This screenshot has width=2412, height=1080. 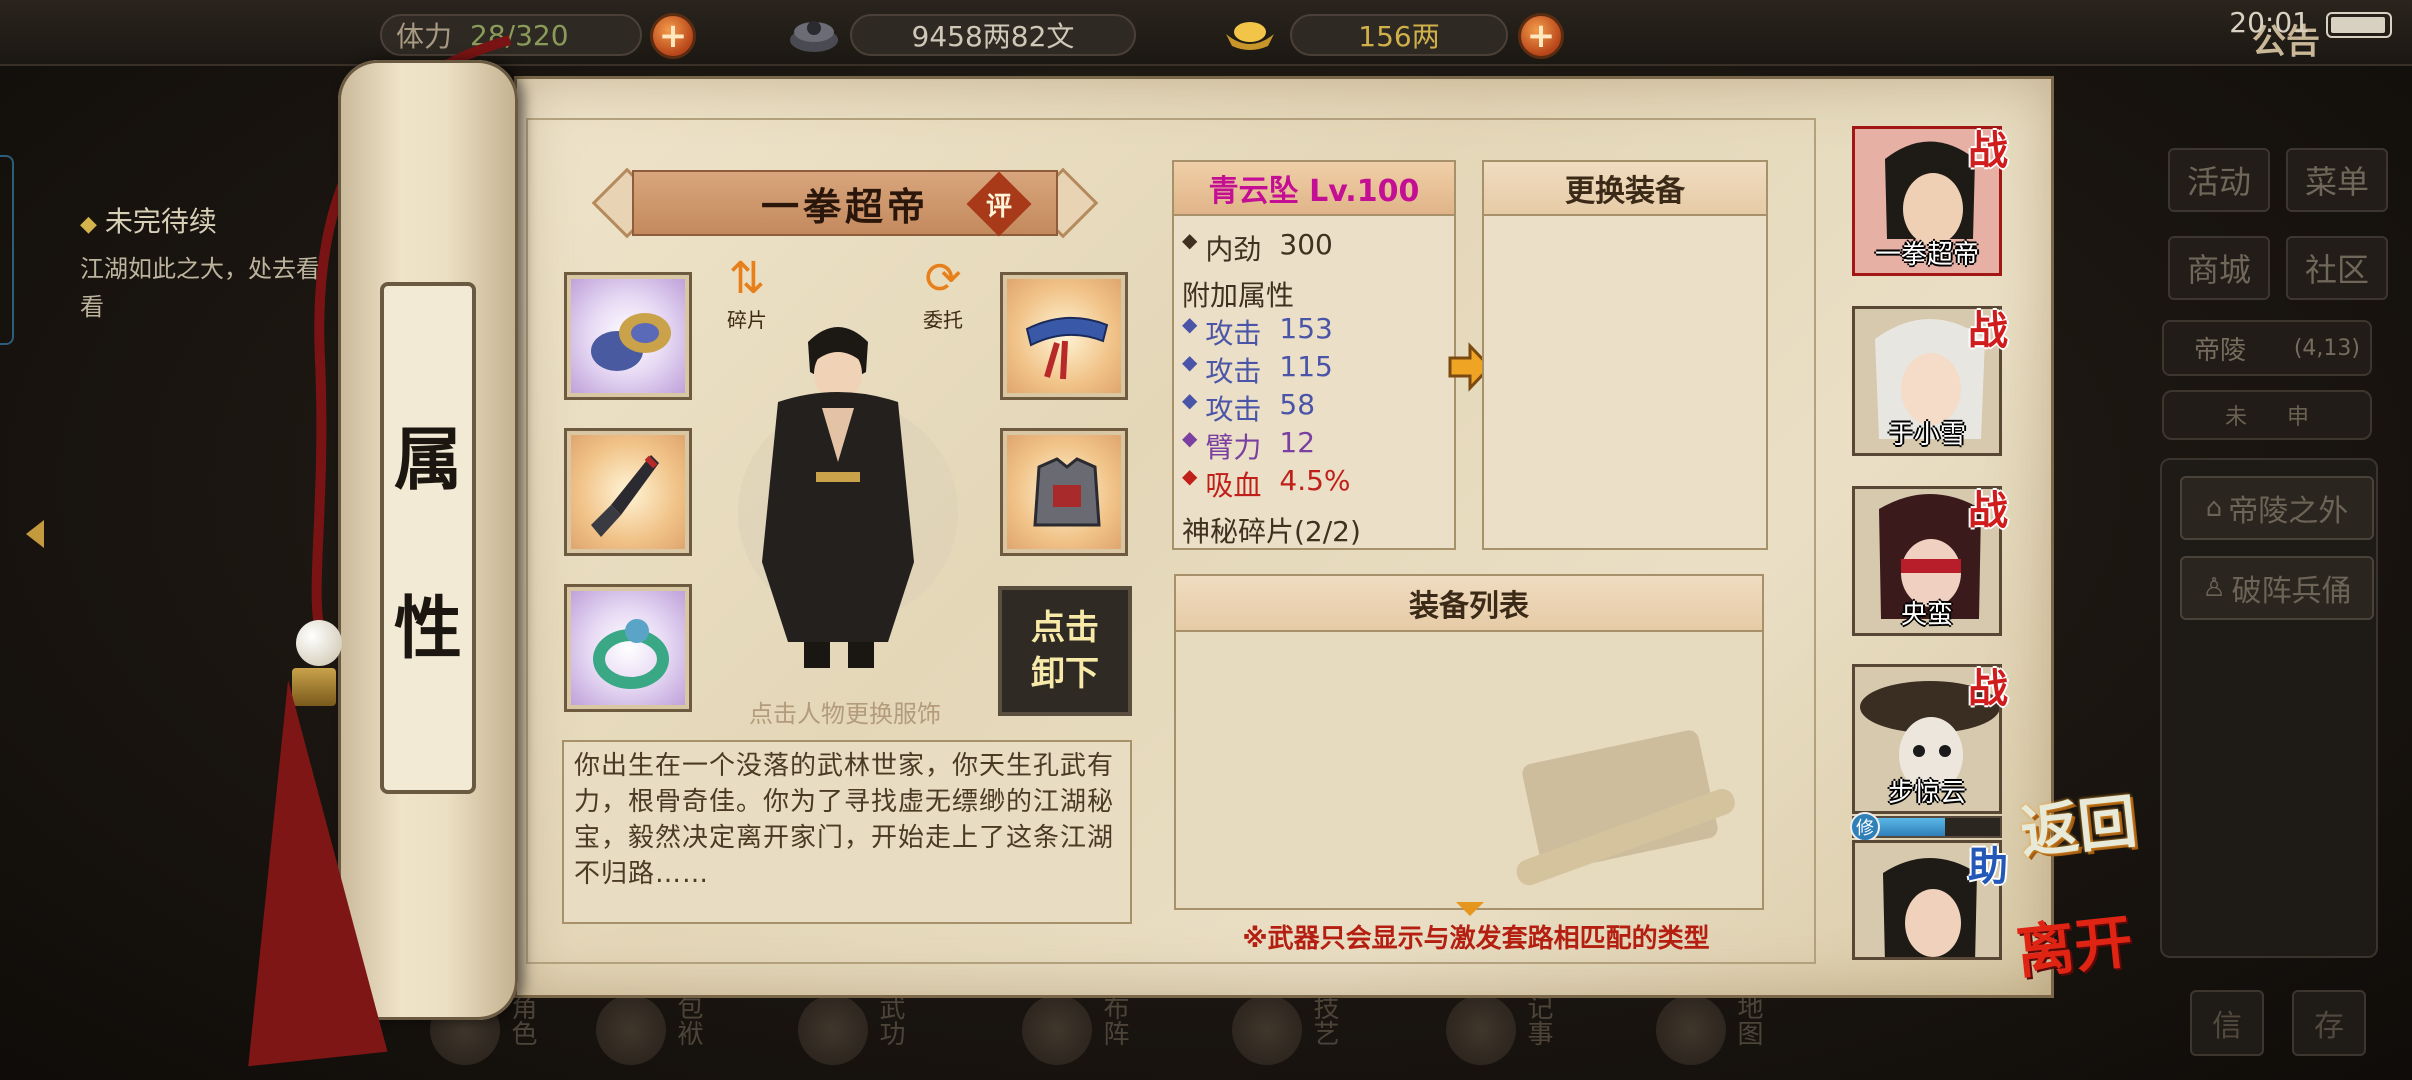 I want to click on map-icon, so click(x=1691, y=1030).